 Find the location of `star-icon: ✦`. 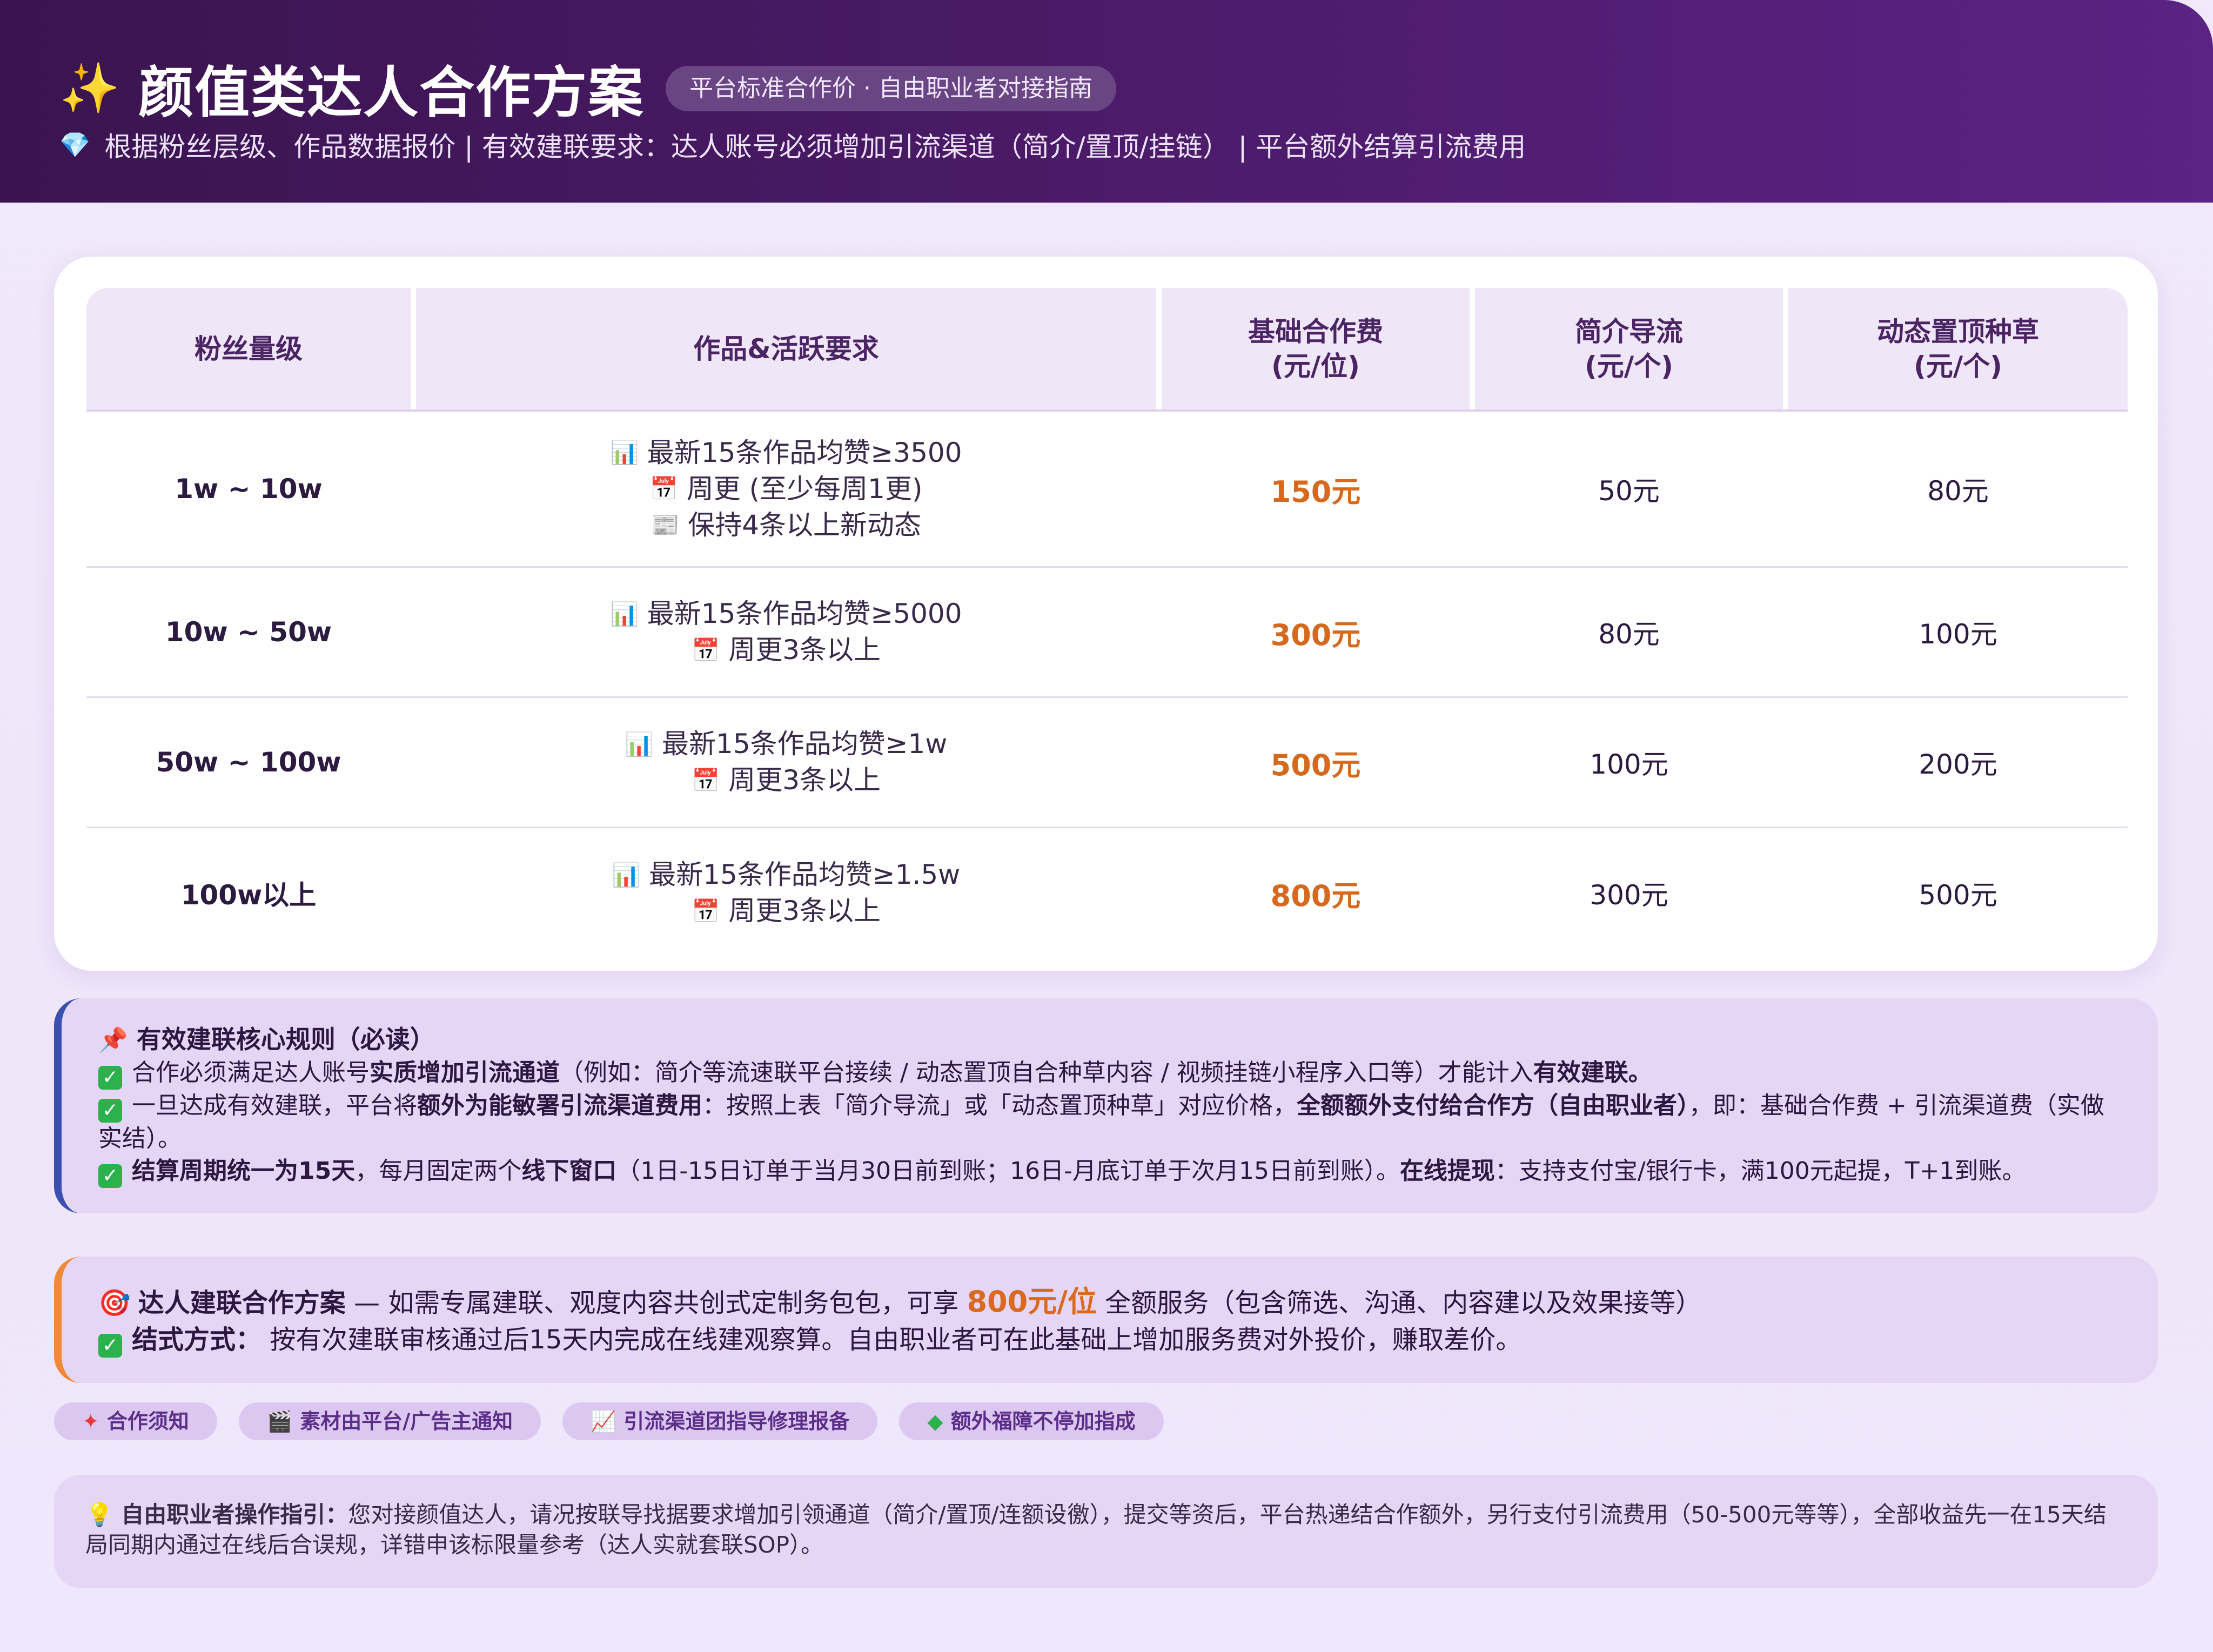

star-icon: ✦ is located at coordinates (90, 1421).